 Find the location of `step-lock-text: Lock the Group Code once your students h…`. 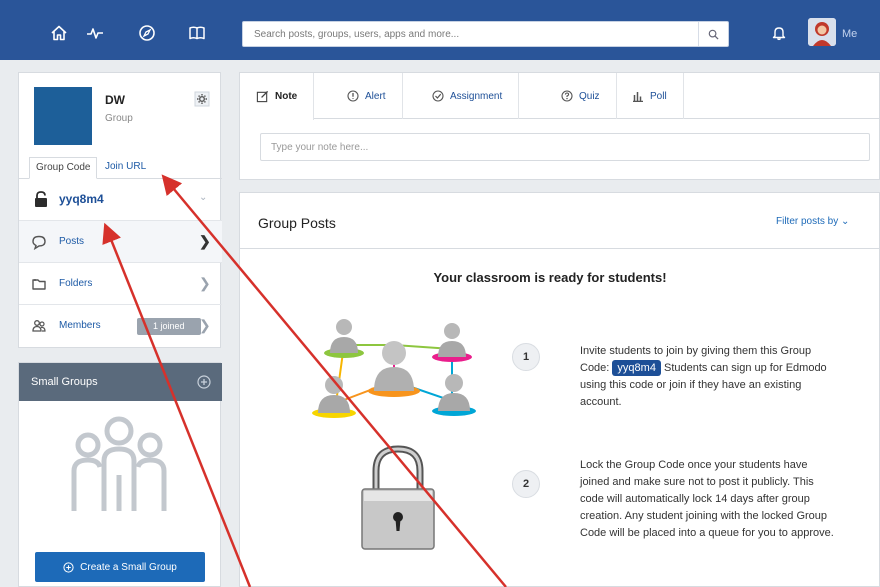

step-lock-text: Lock the Group Code once your students h… is located at coordinates (707, 499).